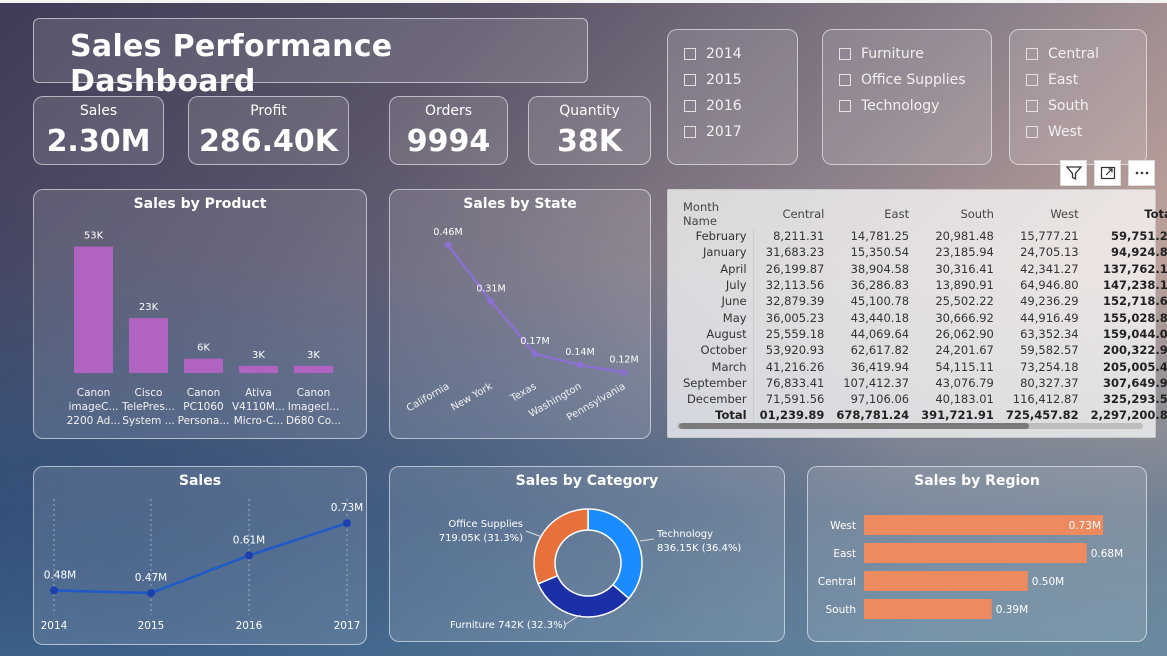  I want to click on tick-label: New York, so click(471, 397).